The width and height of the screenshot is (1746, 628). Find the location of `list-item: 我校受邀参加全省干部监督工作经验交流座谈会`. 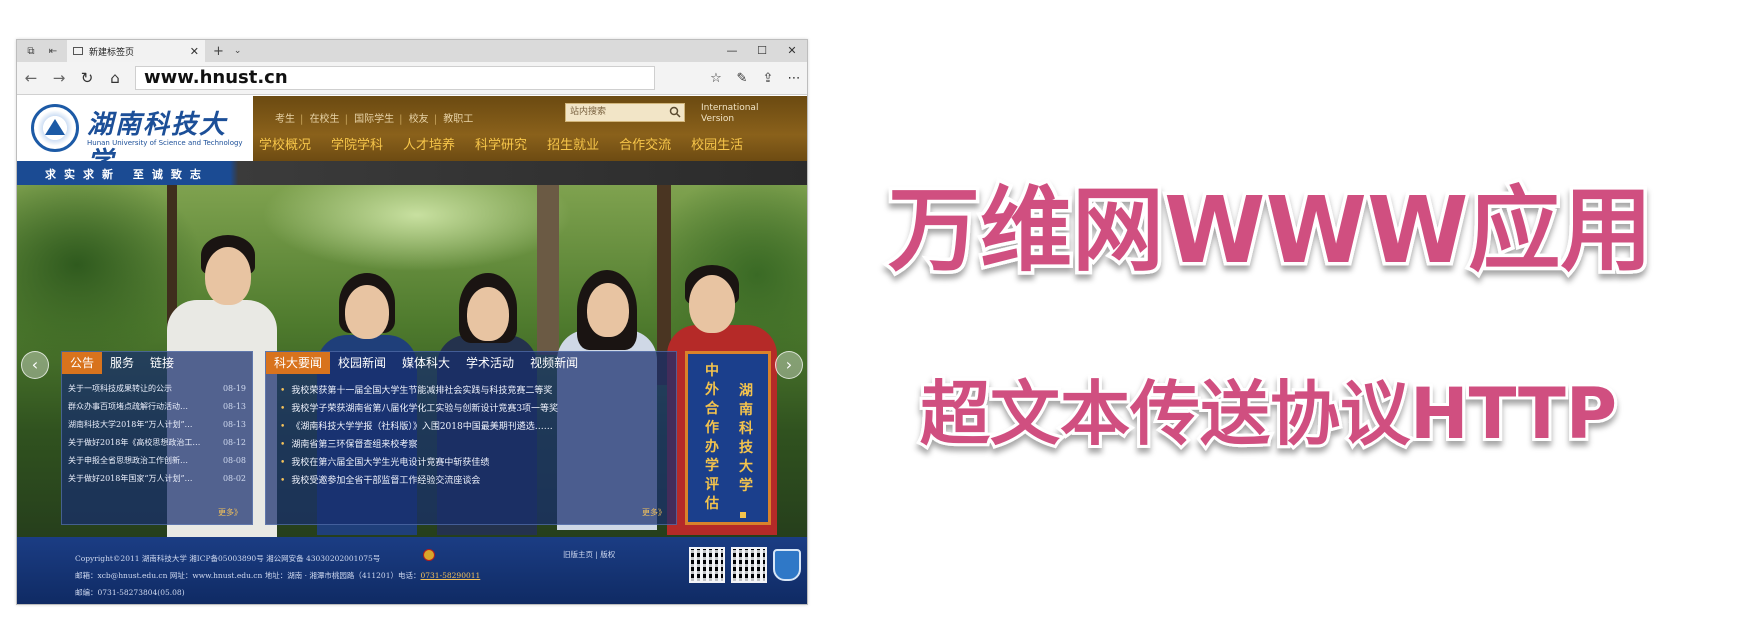

list-item: 我校受邀参加全省干部监督工作经验交流座谈会 is located at coordinates (473, 481).